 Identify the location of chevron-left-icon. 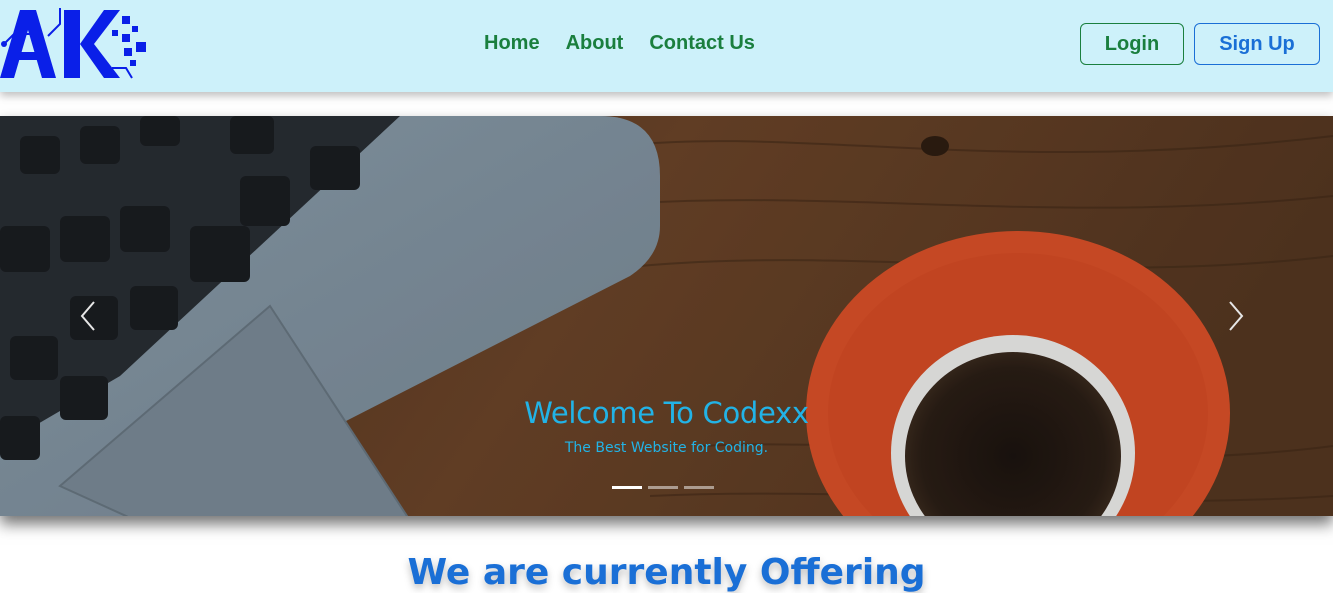
(87, 316).